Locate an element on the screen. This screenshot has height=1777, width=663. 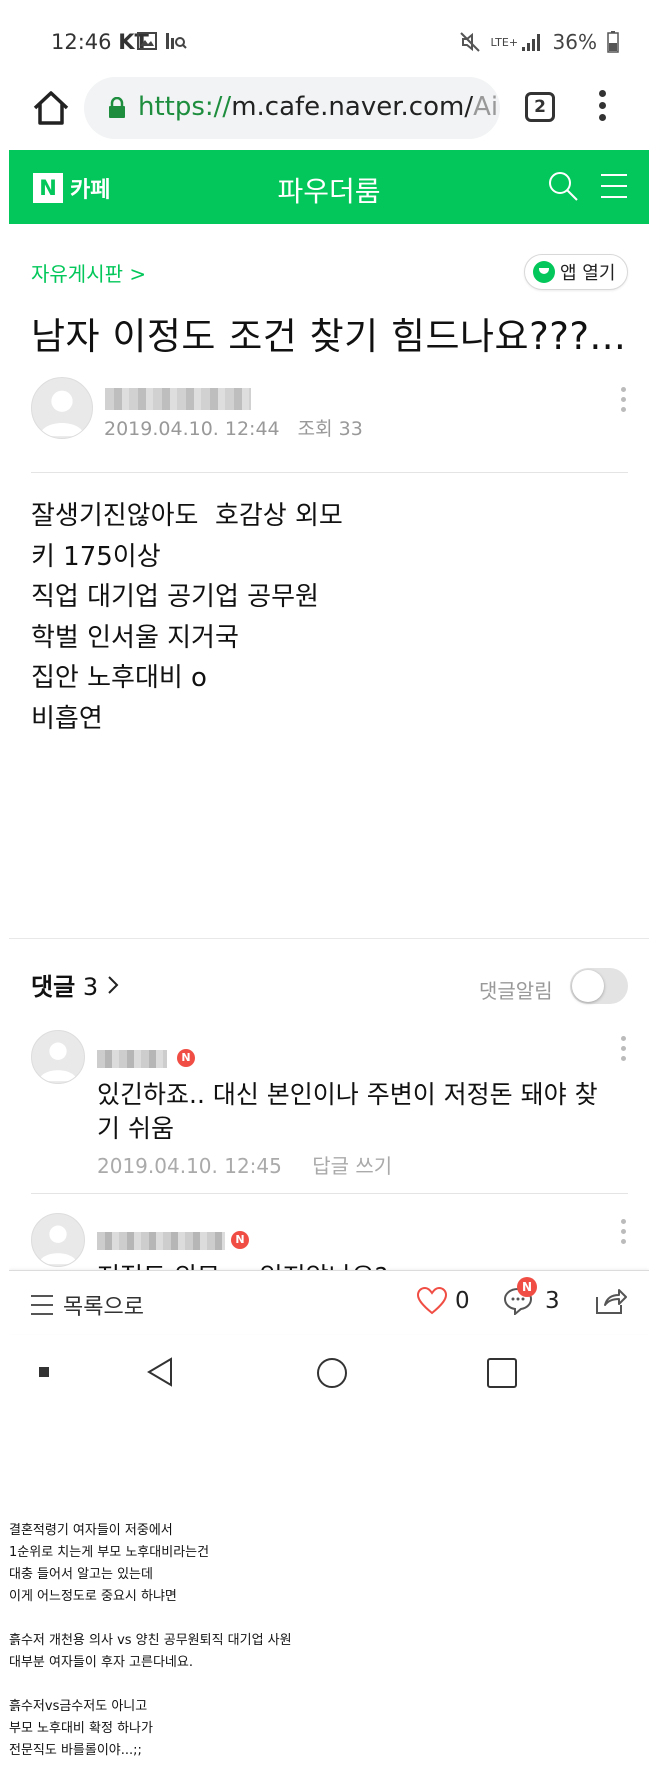
like-button: 0 is located at coordinates (443, 1301).